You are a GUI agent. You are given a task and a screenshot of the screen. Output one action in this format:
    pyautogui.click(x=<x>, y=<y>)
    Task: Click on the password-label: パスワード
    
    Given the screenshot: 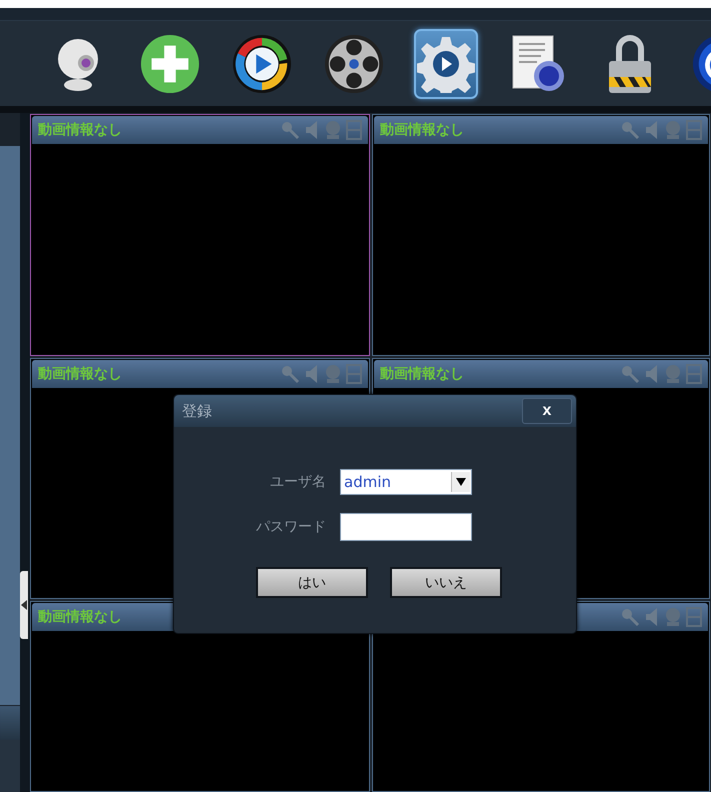 What is the action you would take?
    pyautogui.click(x=290, y=527)
    